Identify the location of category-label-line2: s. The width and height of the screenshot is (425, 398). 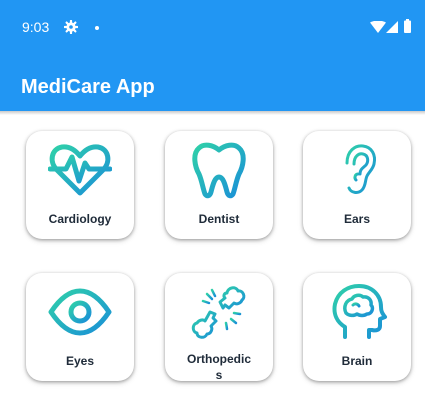
(219, 375).